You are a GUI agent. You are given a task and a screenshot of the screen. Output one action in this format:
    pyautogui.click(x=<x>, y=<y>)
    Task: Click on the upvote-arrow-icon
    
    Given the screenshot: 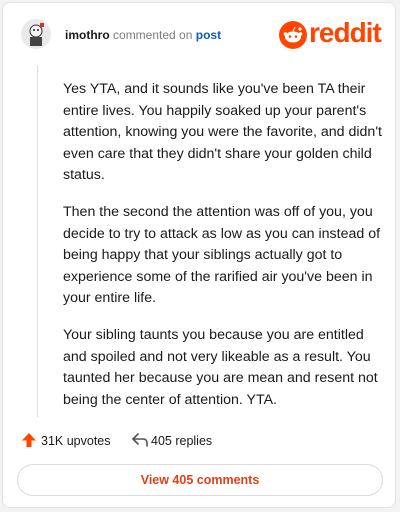 What is the action you would take?
    pyautogui.click(x=29, y=440)
    